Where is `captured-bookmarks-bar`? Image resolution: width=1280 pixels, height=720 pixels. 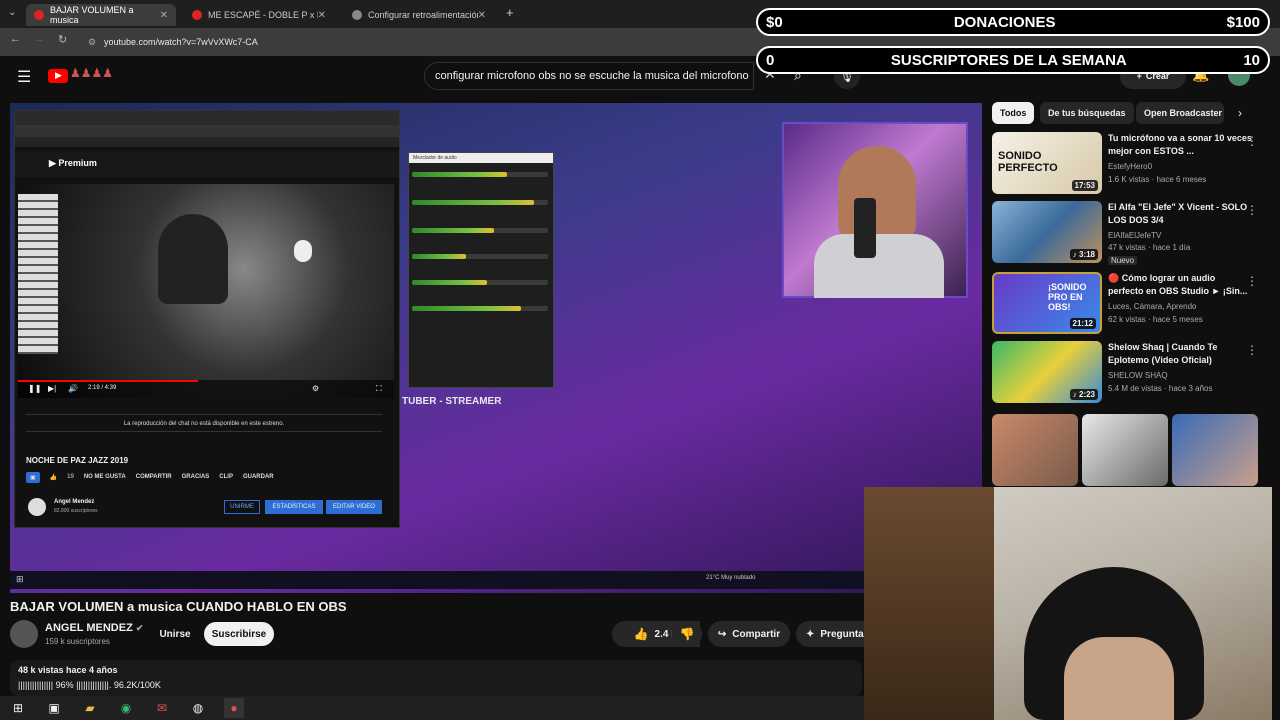
captured-bookmarks-bar is located at coordinates (207, 142).